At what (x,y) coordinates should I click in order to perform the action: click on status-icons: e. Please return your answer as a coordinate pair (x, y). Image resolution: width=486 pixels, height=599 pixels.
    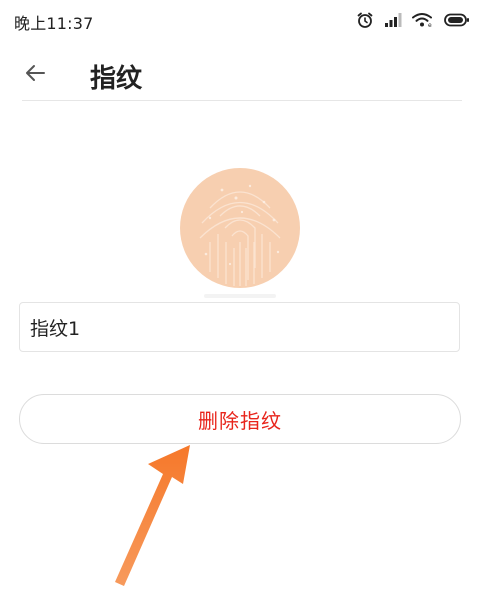
    Looking at the image, I should click on (413, 20).